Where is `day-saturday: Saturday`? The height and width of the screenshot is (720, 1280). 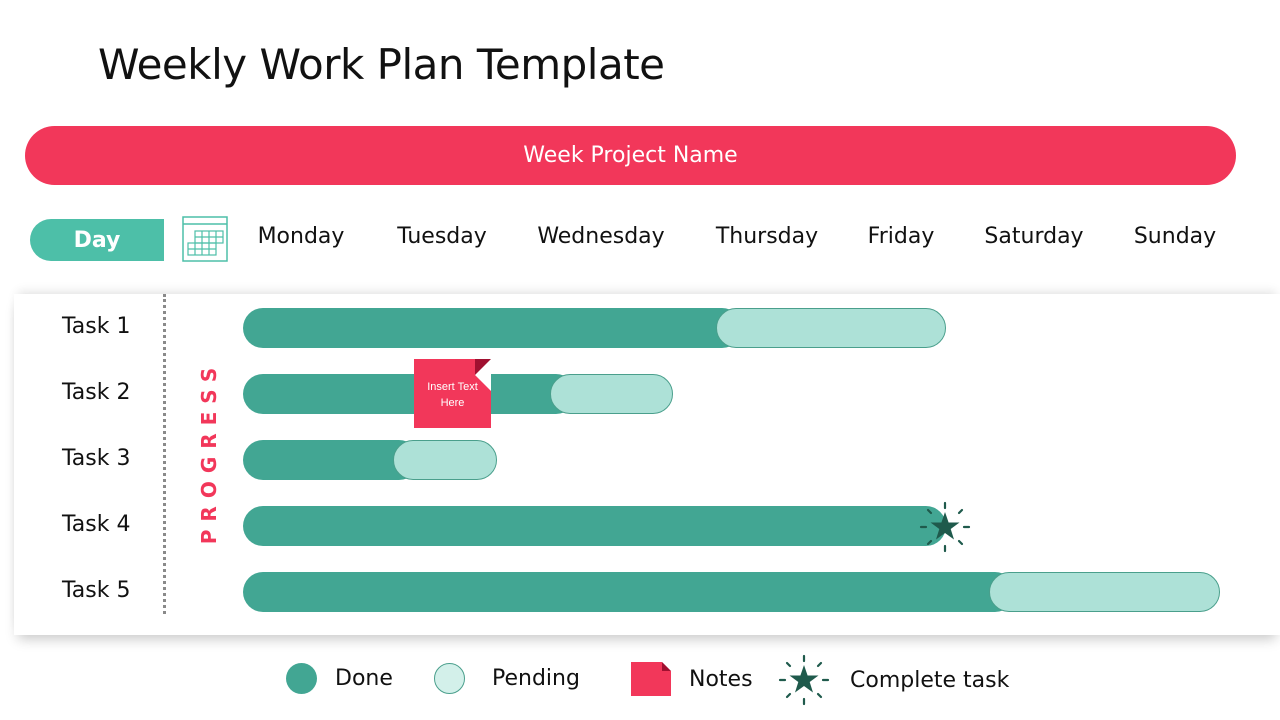 day-saturday: Saturday is located at coordinates (1034, 236).